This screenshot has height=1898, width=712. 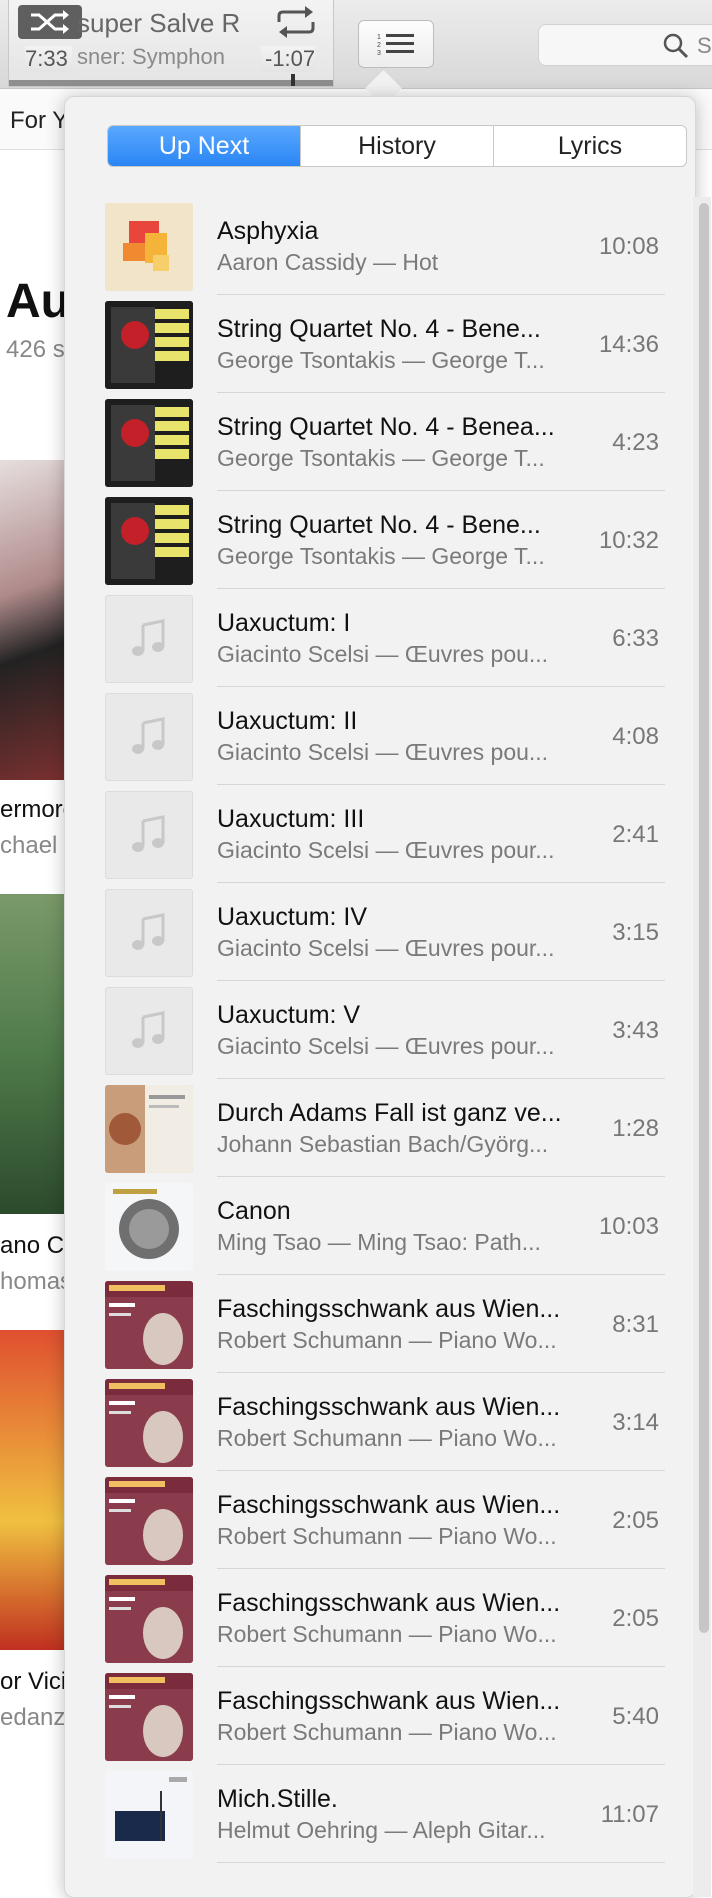 What do you see at coordinates (171, 43) in the screenshot?
I see `now-playing-display: super Salve R sner: Symphon 7:33 -1:07` at bounding box center [171, 43].